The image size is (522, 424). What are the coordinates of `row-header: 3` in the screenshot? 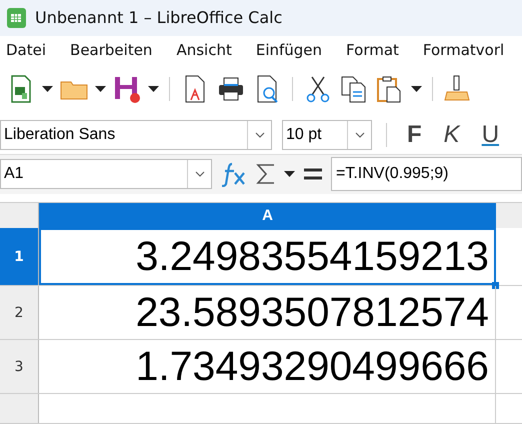 It's located at (19, 367).